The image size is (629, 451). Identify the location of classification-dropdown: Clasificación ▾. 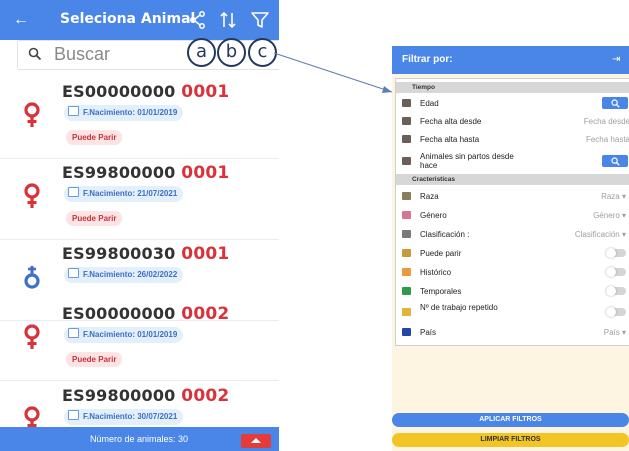
(600, 234).